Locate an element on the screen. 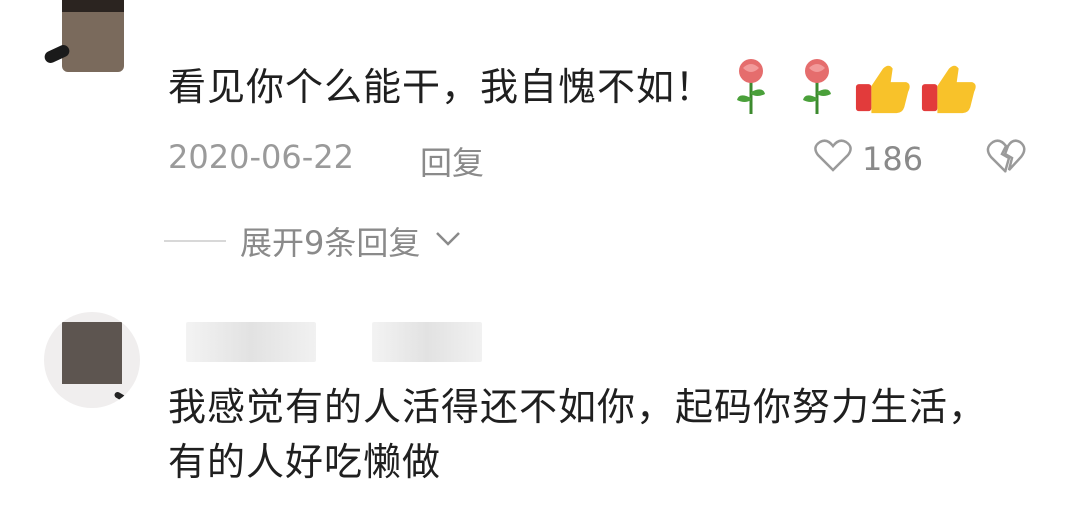  emoji-row is located at coordinates (850, 87).